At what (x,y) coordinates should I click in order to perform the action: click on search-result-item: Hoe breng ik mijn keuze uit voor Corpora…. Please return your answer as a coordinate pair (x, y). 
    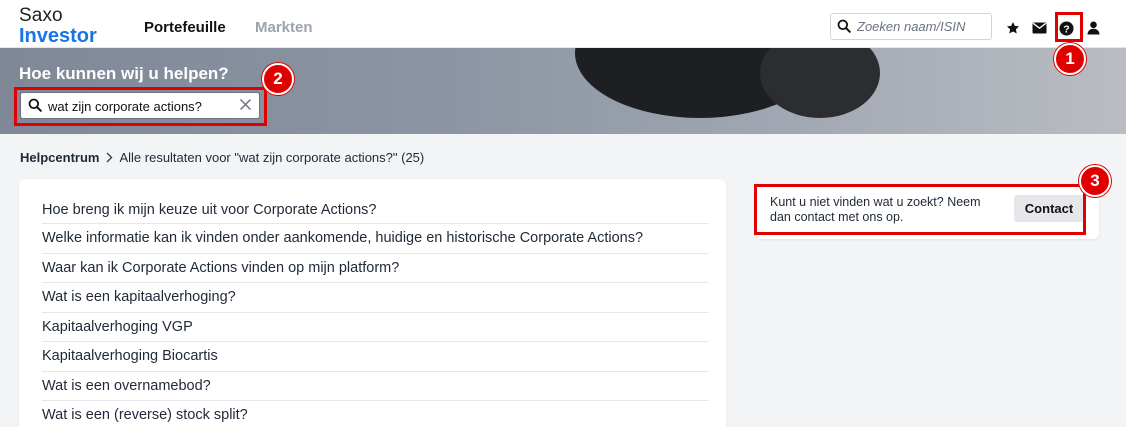
    Looking at the image, I should click on (375, 210).